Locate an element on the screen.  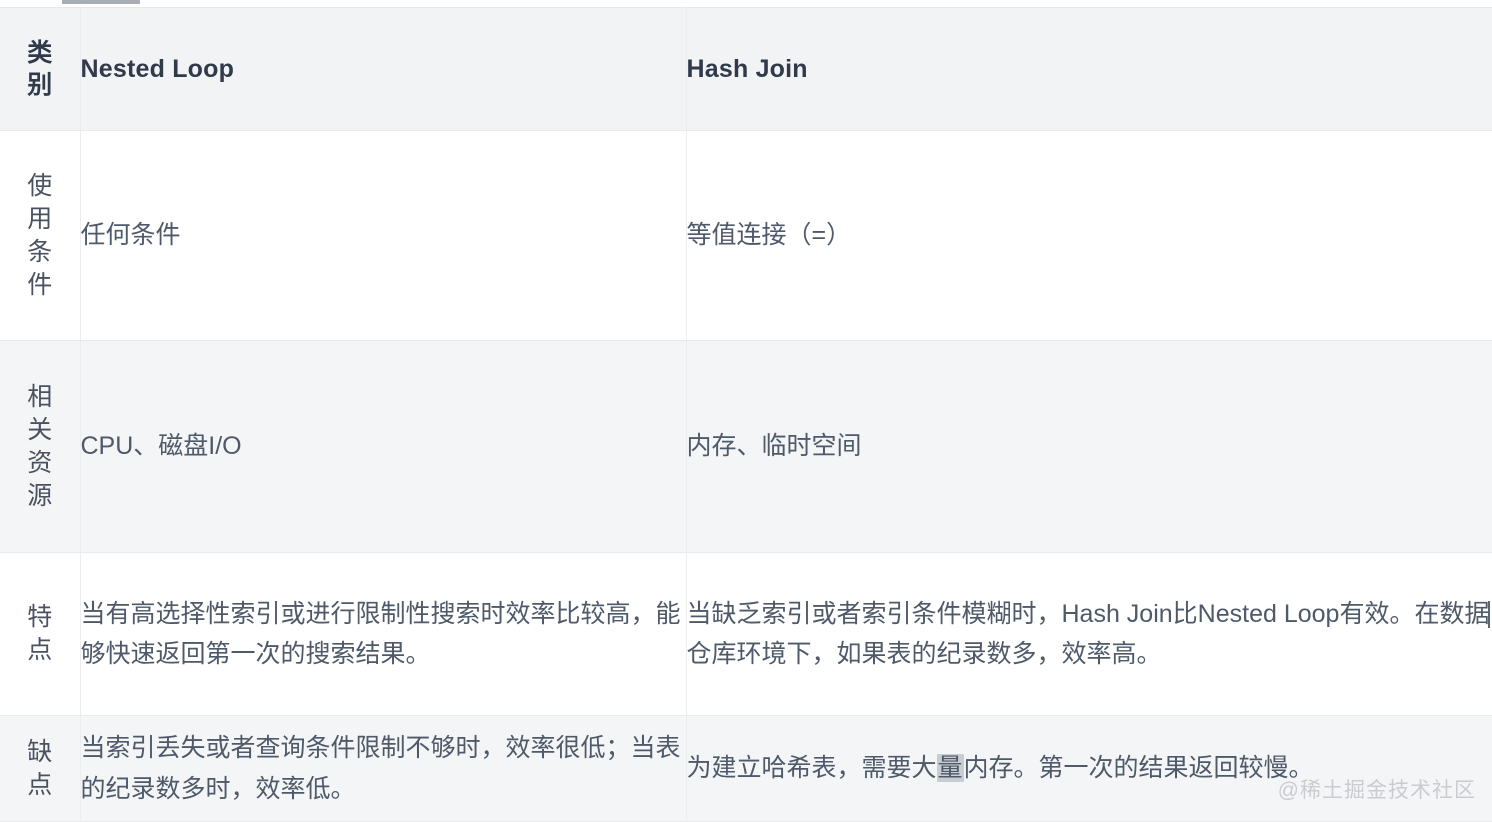
category-label-related-resources: 相 关 资 源 is located at coordinates (40, 446).